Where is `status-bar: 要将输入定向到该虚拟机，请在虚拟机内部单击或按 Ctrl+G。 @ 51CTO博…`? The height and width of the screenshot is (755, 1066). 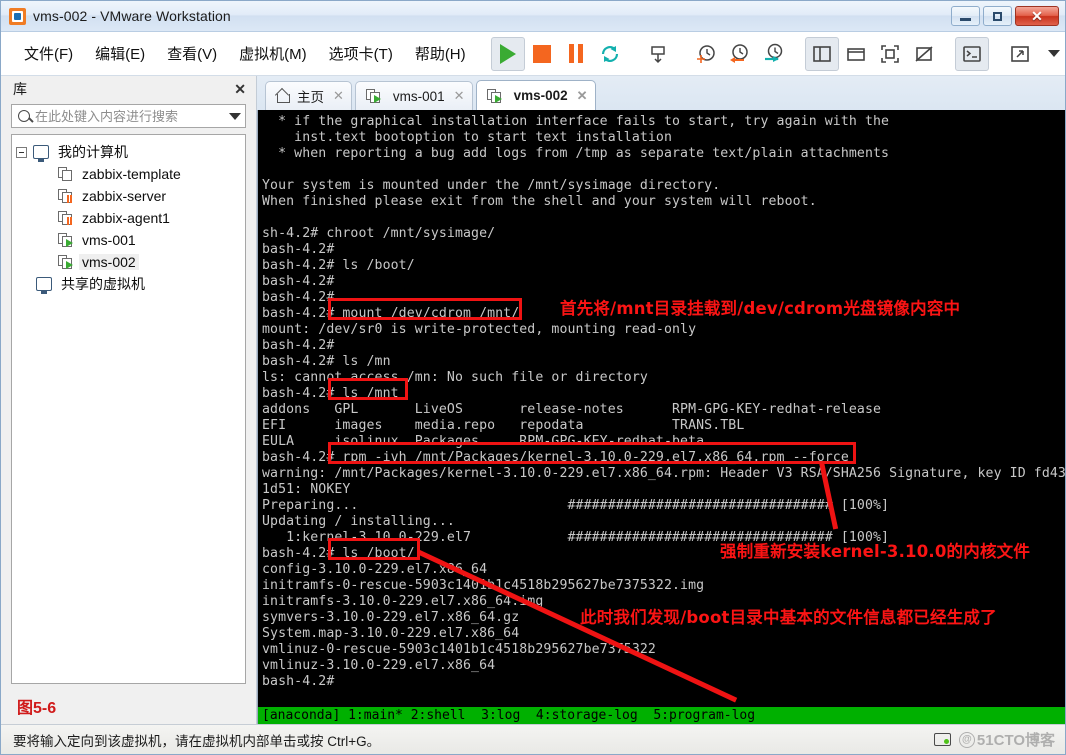
status-bar: 要将输入定向到该虚拟机，请在虚拟机内部单击或按 Ctrl+G。 @ 51CTO博… is located at coordinates (533, 739).